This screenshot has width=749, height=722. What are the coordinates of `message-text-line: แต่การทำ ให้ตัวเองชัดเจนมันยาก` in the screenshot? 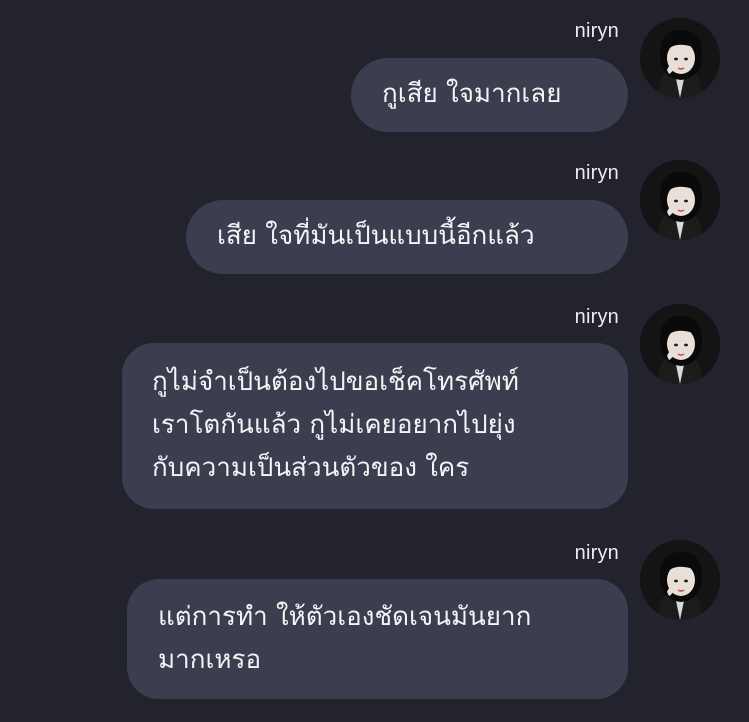 It's located at (345, 617).